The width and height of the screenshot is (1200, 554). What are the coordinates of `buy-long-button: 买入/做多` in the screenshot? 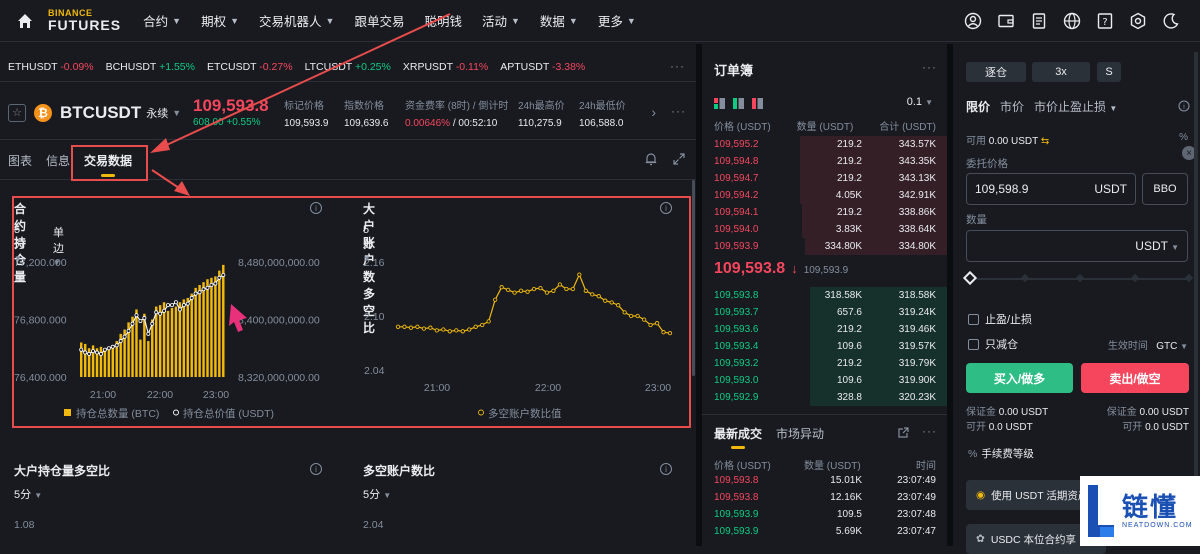 It's located at (1019, 378).